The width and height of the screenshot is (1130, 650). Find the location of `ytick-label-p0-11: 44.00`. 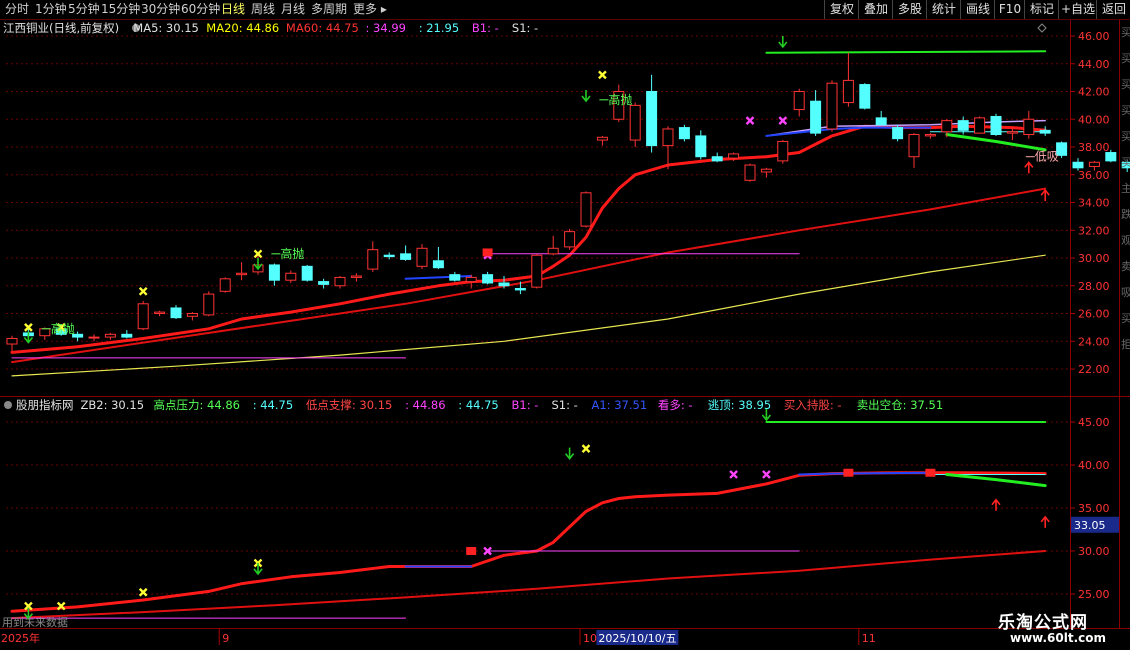

ytick-label-p0-11: 44.00 is located at coordinates (1094, 64).